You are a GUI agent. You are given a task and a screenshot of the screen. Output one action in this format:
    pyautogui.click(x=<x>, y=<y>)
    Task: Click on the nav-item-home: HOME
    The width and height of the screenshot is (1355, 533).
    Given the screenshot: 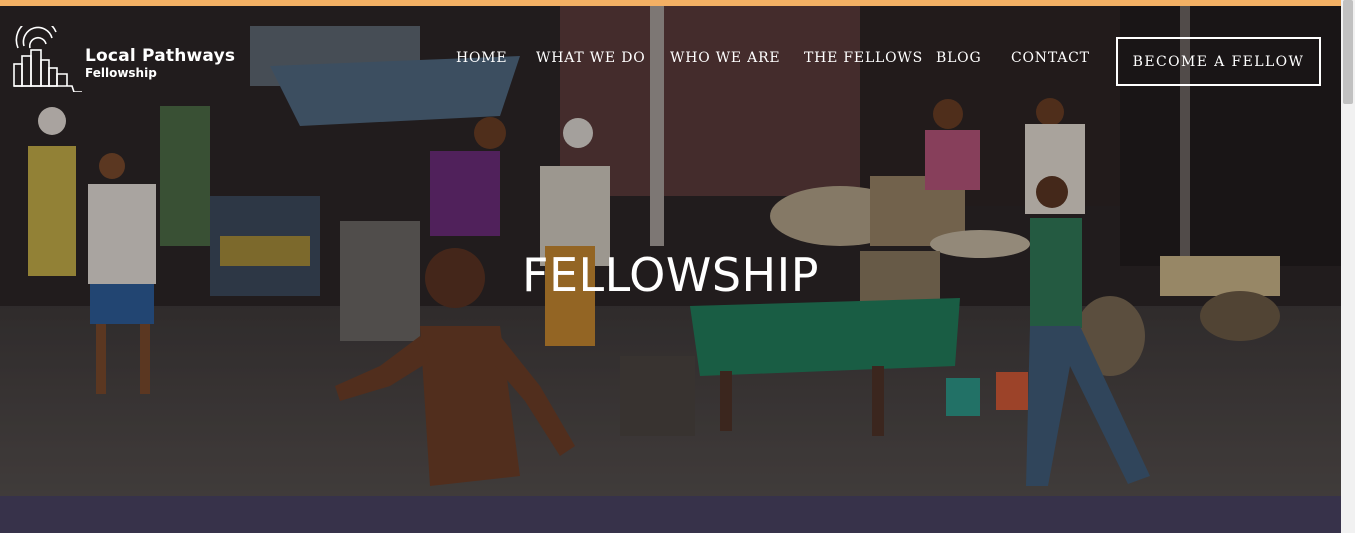 What is the action you would take?
    pyautogui.click(x=481, y=58)
    